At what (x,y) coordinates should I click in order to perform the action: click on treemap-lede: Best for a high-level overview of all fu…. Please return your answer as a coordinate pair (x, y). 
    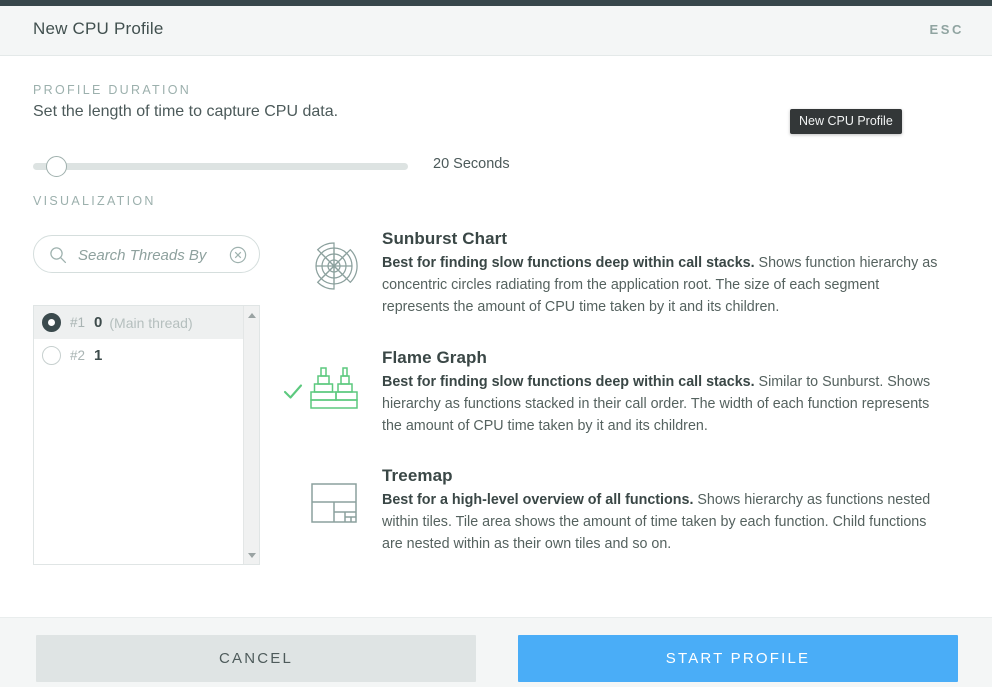
    Looking at the image, I should click on (538, 500).